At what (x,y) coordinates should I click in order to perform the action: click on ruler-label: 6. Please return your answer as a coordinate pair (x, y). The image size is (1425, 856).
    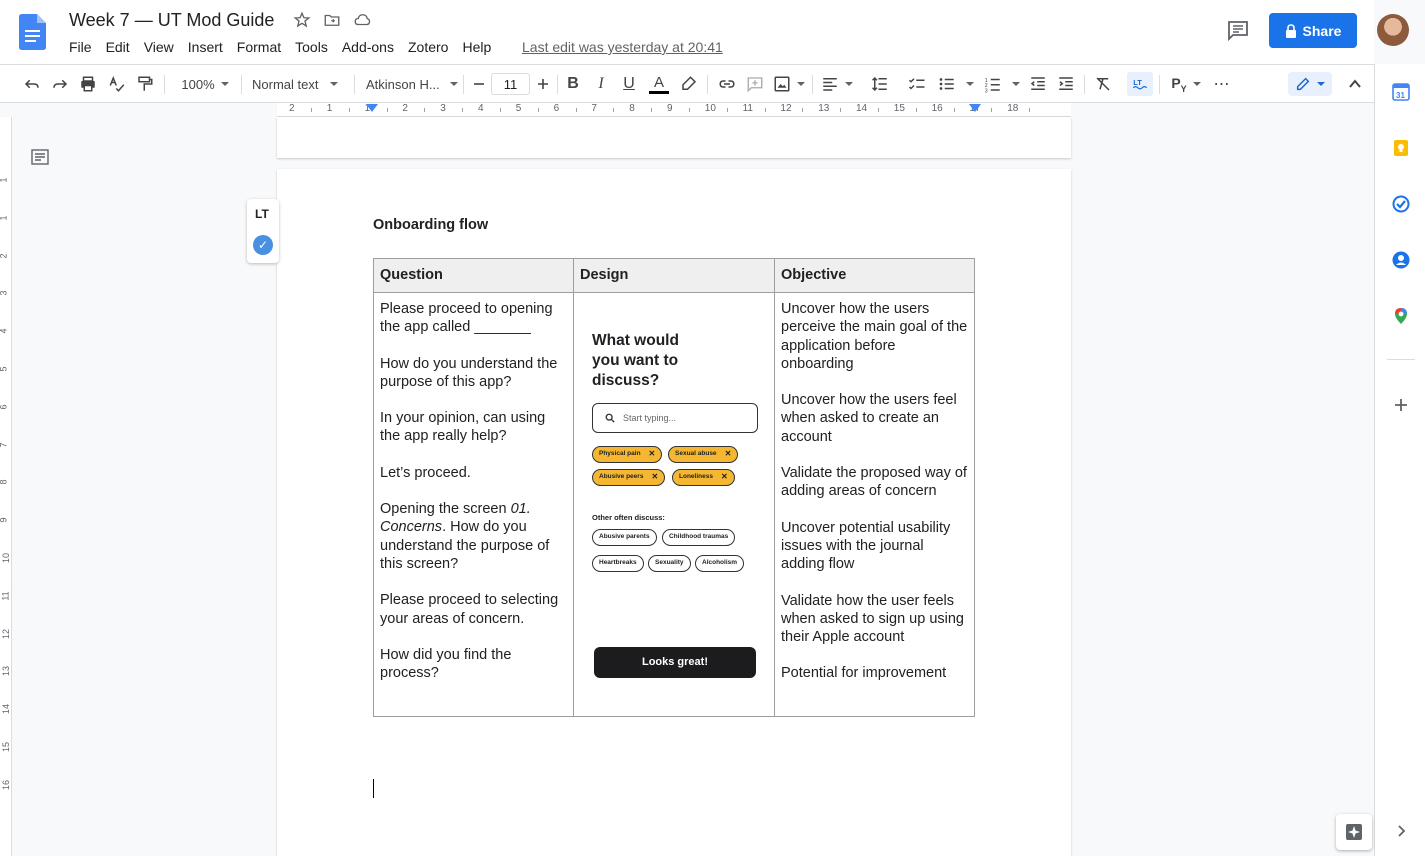
    Looking at the image, I should click on (556, 108).